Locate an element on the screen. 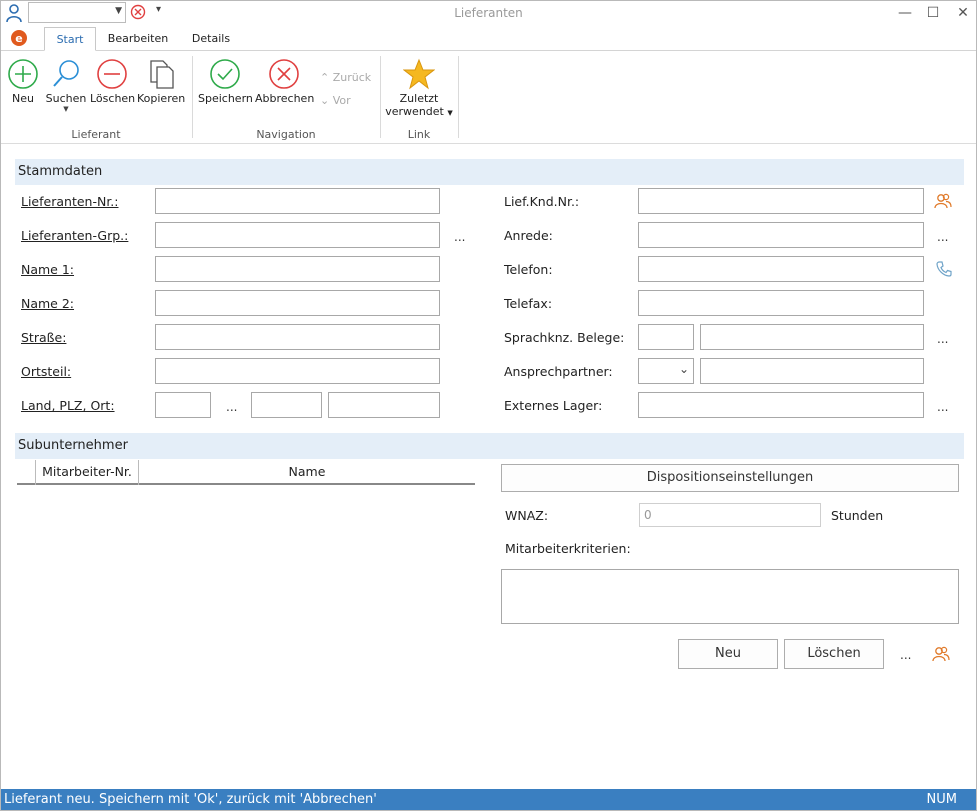 This screenshot has height=811, width=977. zuletzt-verwendet-button: Zuletzt verwendet ▼ is located at coordinates (419, 88).